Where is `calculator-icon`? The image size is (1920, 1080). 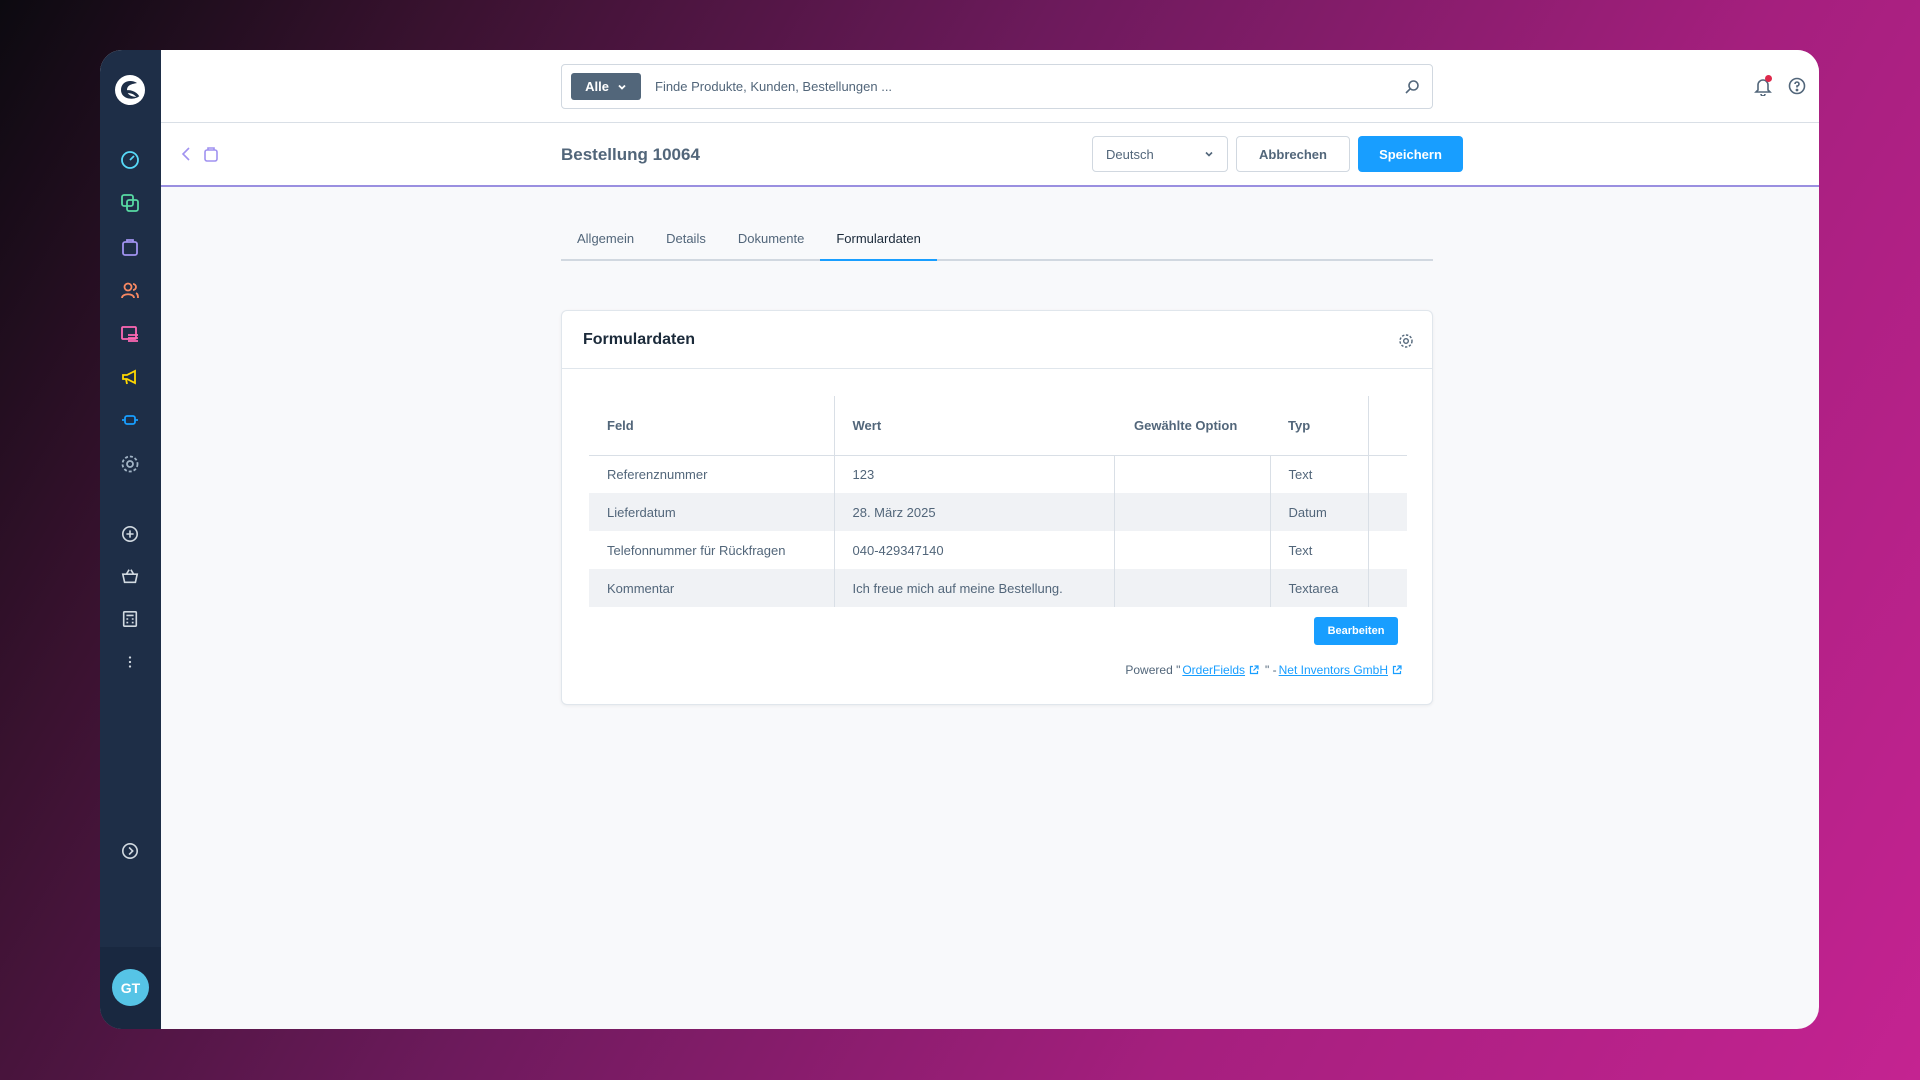
calculator-icon is located at coordinates (130, 619).